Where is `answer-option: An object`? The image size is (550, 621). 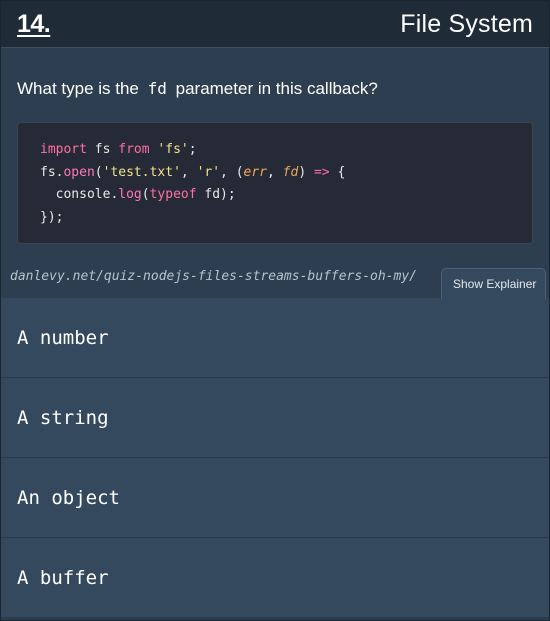 answer-option: An object is located at coordinates (275, 498).